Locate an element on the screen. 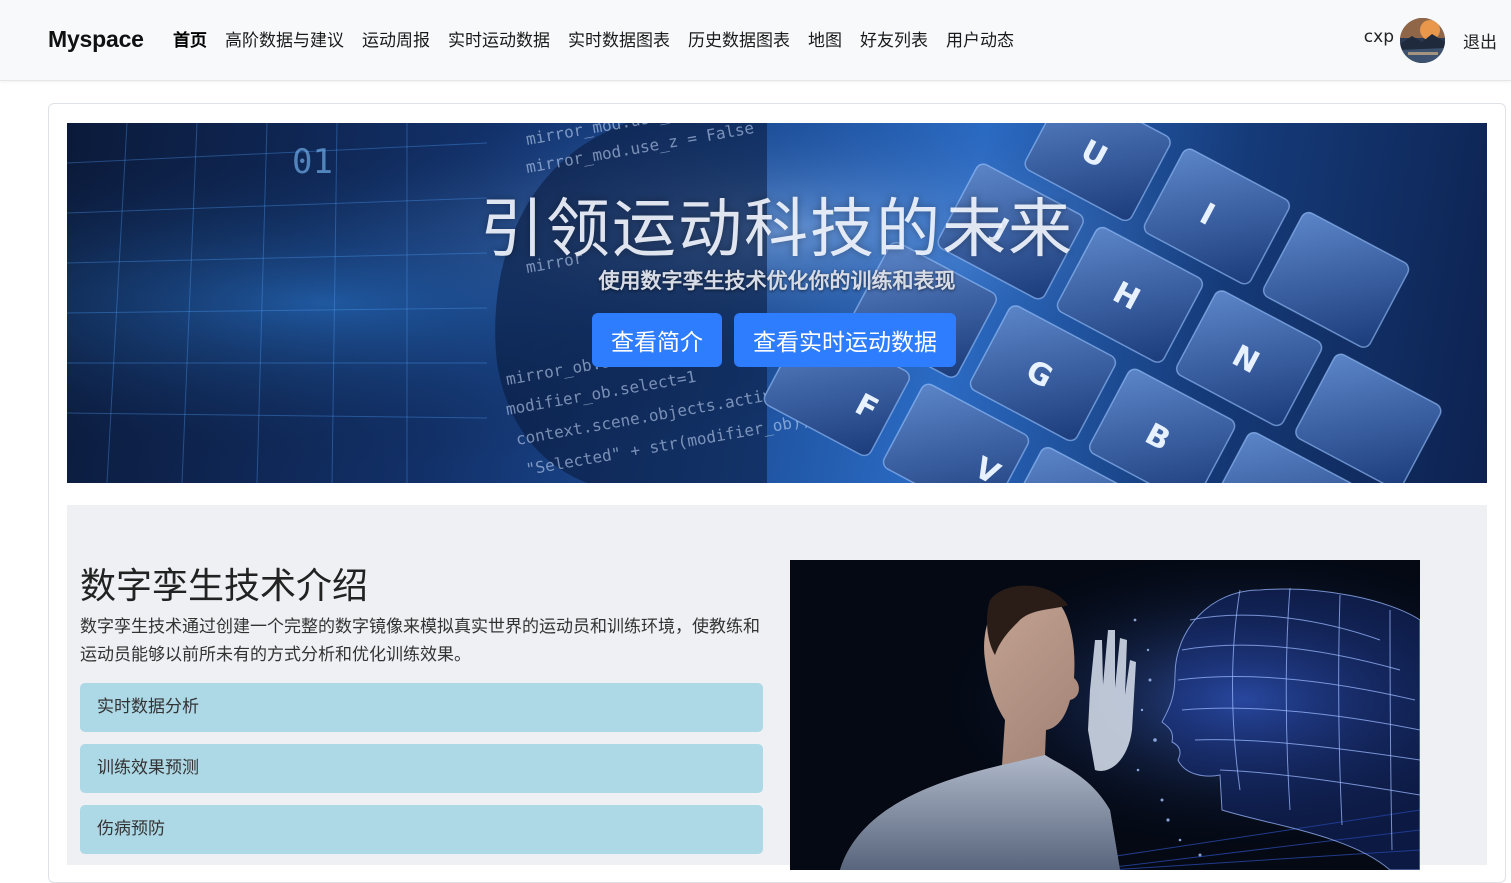  feature-realtime-analysis: 实时数据分析 is located at coordinates (421, 707).